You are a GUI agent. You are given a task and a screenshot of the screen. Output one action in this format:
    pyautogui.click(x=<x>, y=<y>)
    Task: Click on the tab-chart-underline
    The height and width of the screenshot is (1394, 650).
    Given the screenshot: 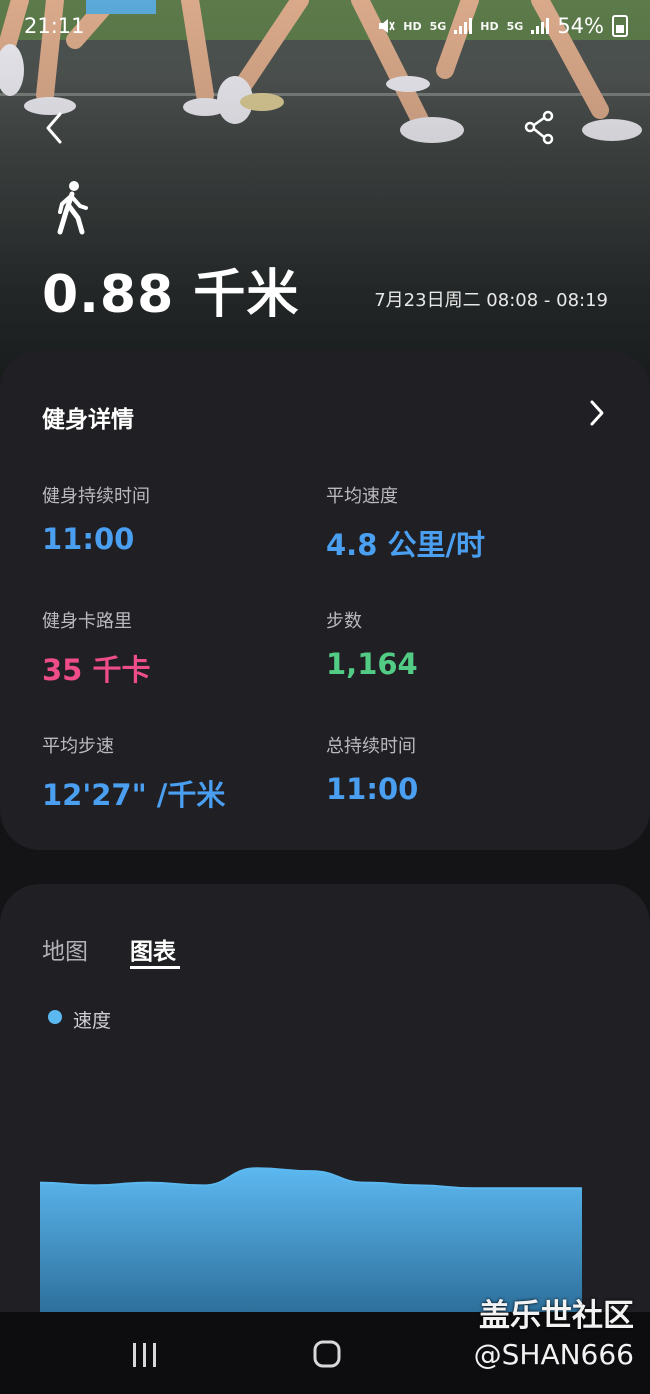 What is the action you would take?
    pyautogui.click(x=155, y=967)
    